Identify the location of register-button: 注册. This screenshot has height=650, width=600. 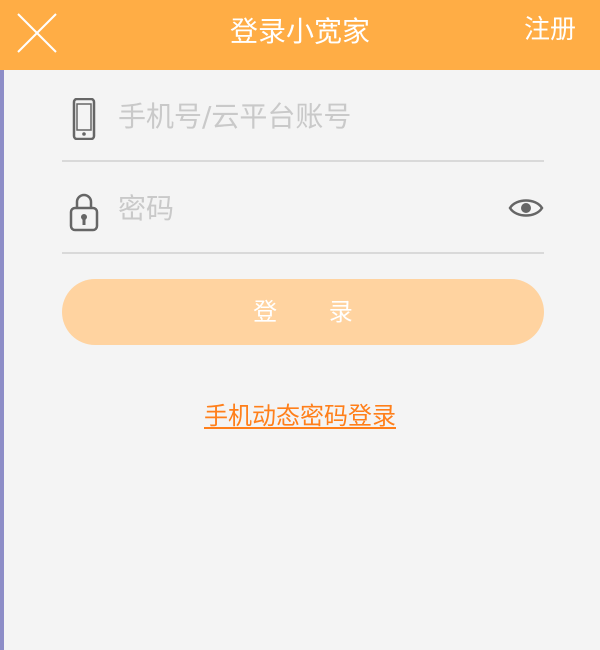
(550, 30).